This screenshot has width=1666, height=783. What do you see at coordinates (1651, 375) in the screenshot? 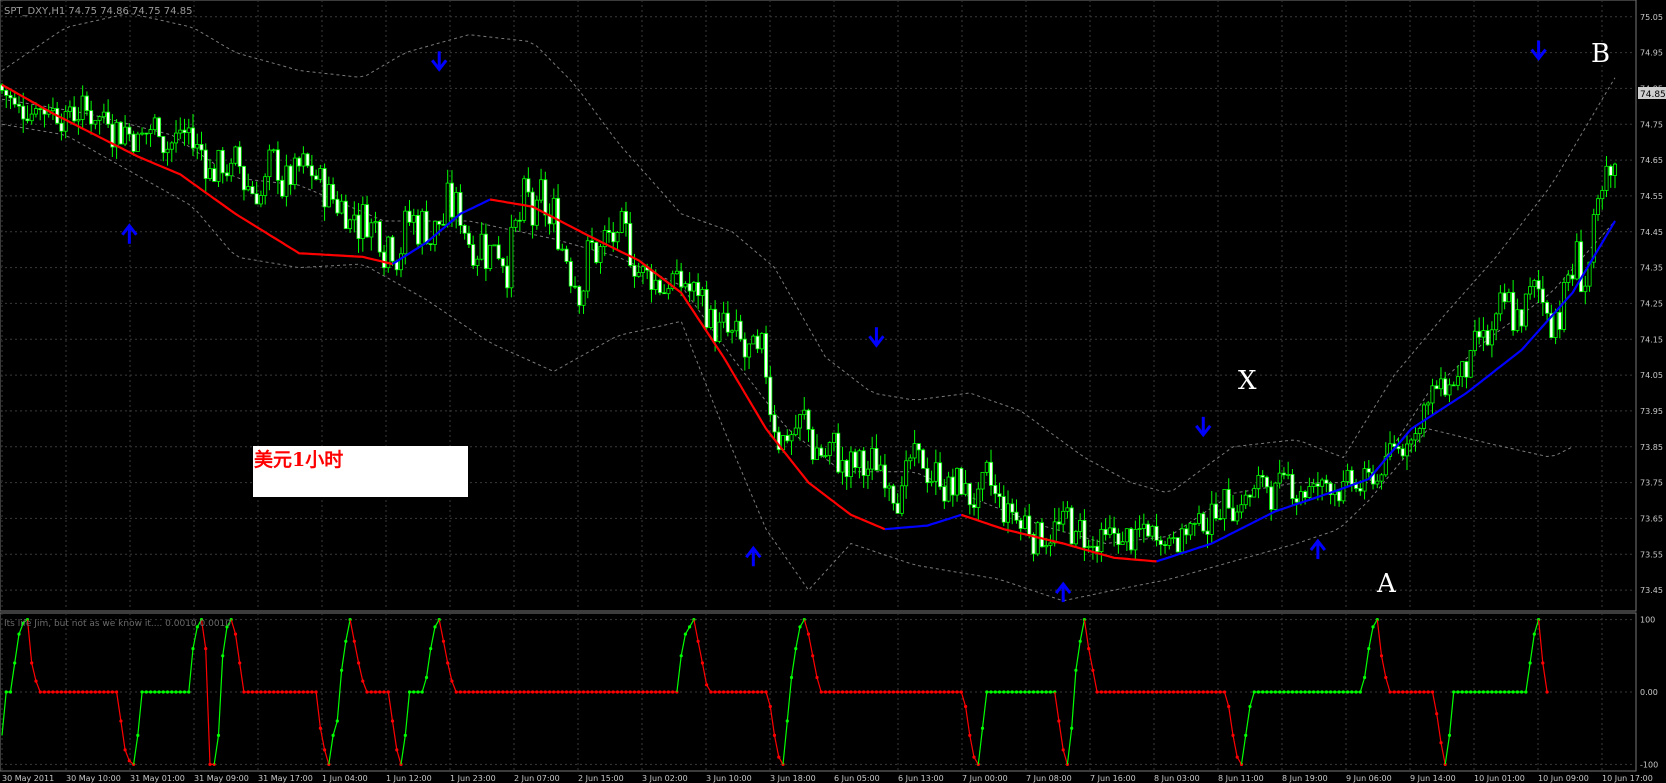
I see `price-axis-label: 74.05` at bounding box center [1651, 375].